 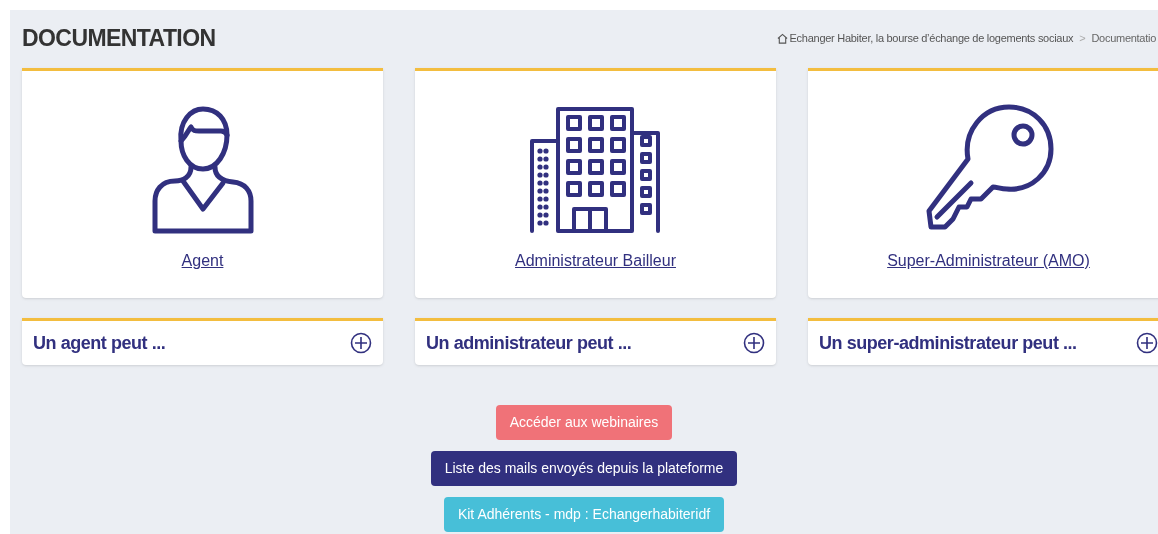 What do you see at coordinates (584, 468) in the screenshot?
I see `action-button: Liste des mails envoyés depuis la plateforme` at bounding box center [584, 468].